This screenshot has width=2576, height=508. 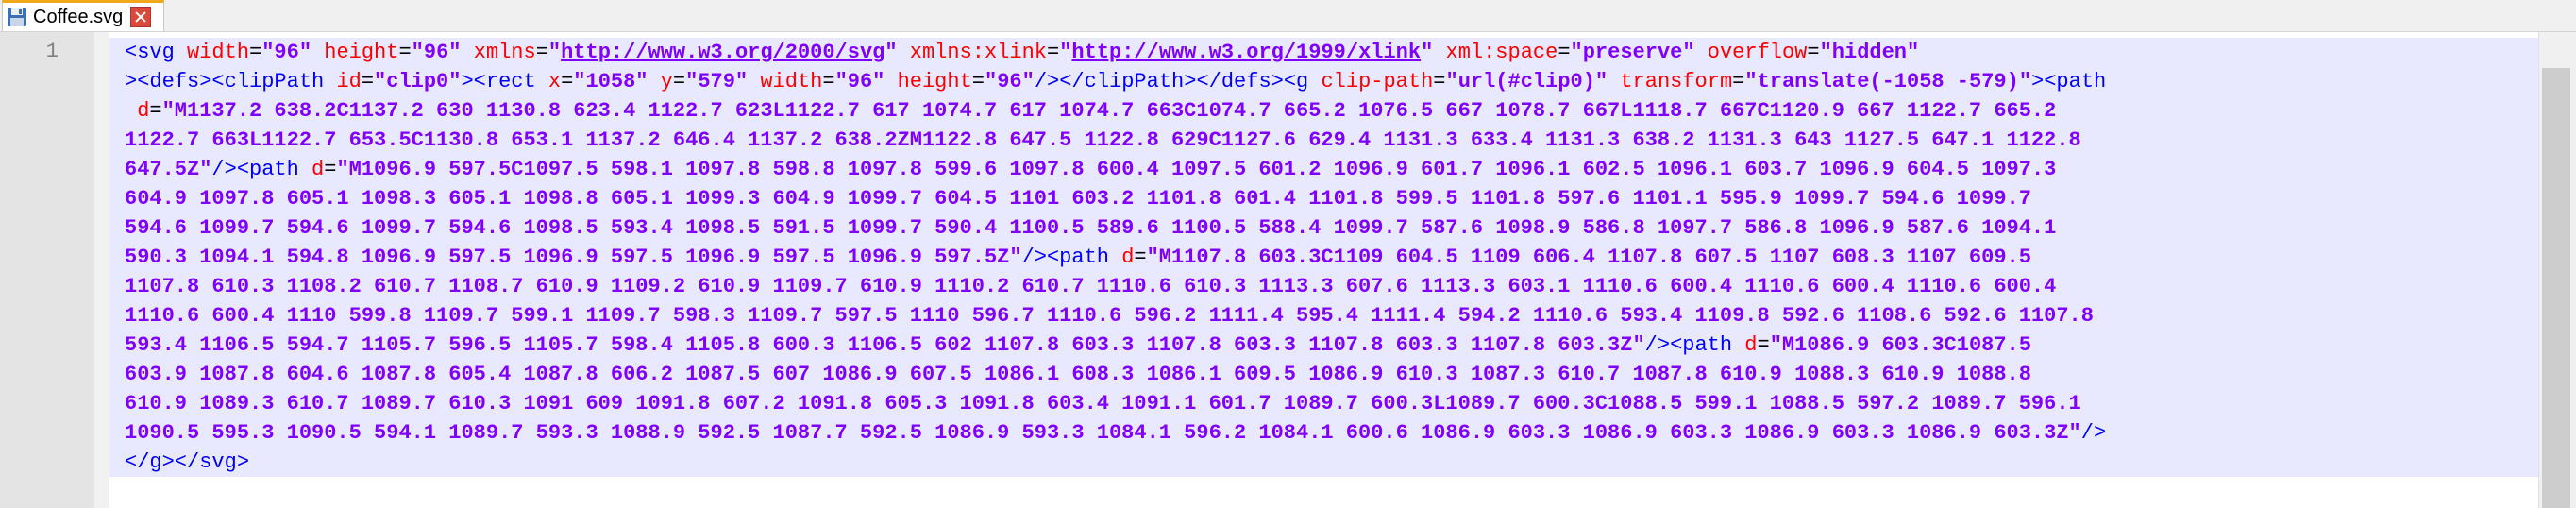 What do you see at coordinates (2093, 433) in the screenshot?
I see `code-token: />` at bounding box center [2093, 433].